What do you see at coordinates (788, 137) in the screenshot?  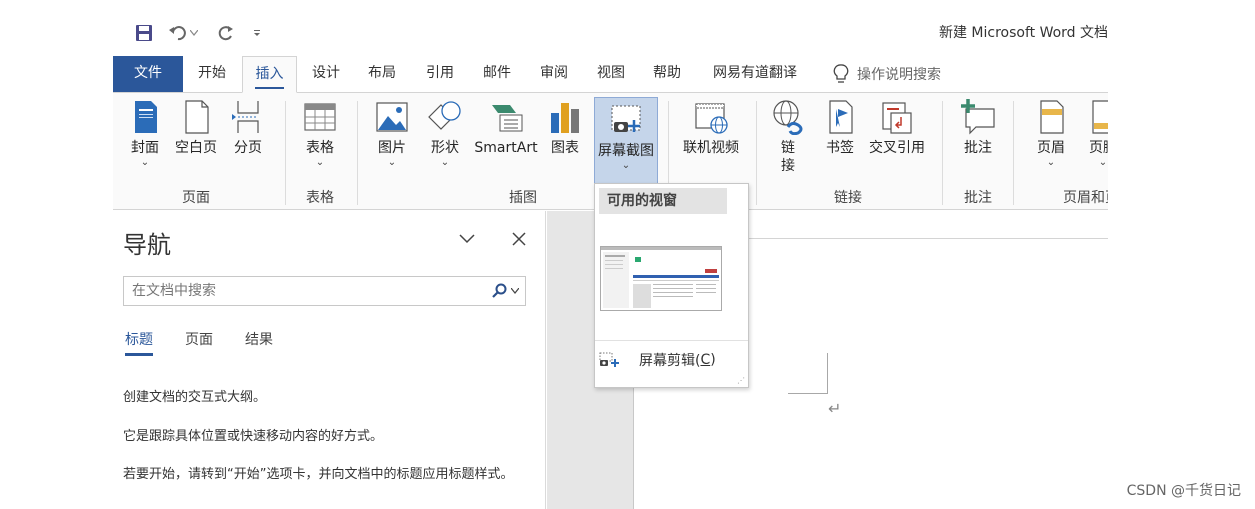 I see `link-button: 链 接` at bounding box center [788, 137].